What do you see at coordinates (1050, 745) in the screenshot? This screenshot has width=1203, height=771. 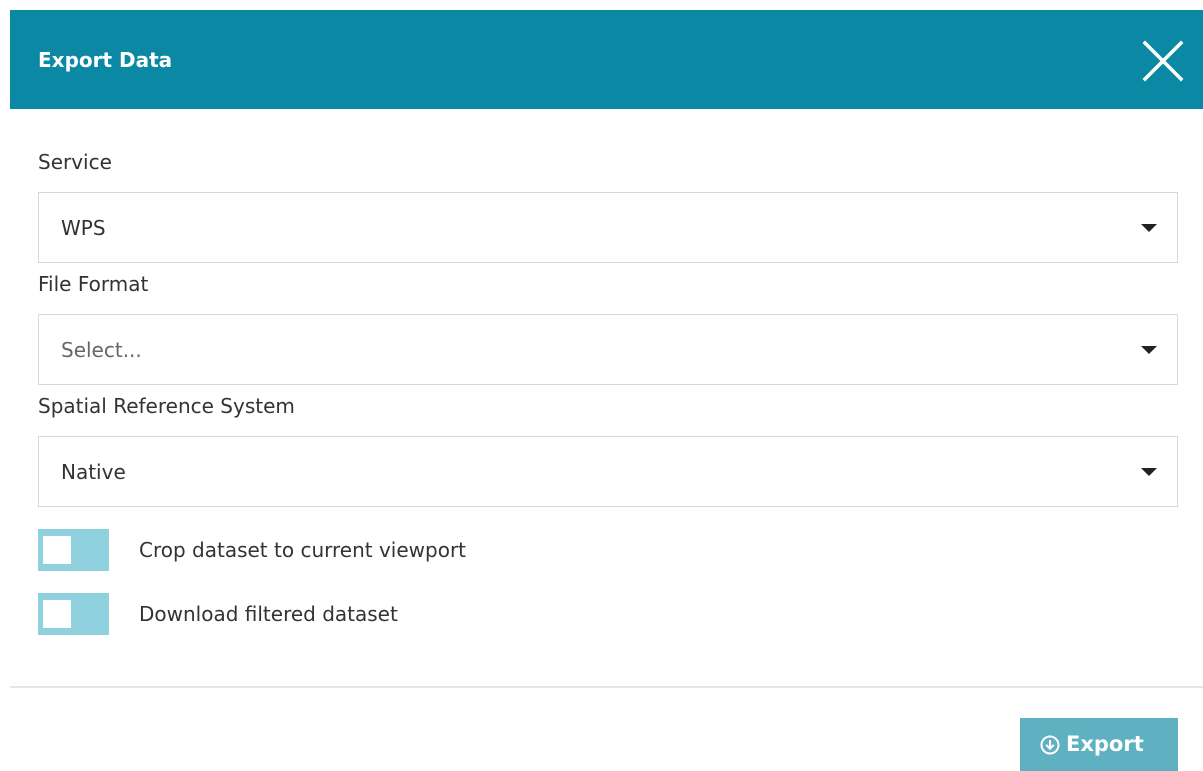 I see `download-circle-icon` at bounding box center [1050, 745].